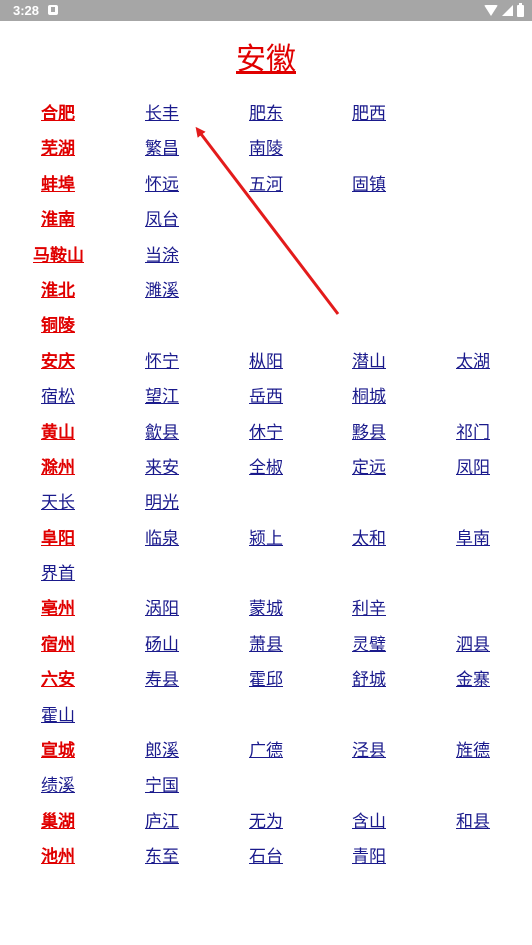 This screenshot has height=945, width=532. I want to click on county-link: 和县, so click(473, 822).